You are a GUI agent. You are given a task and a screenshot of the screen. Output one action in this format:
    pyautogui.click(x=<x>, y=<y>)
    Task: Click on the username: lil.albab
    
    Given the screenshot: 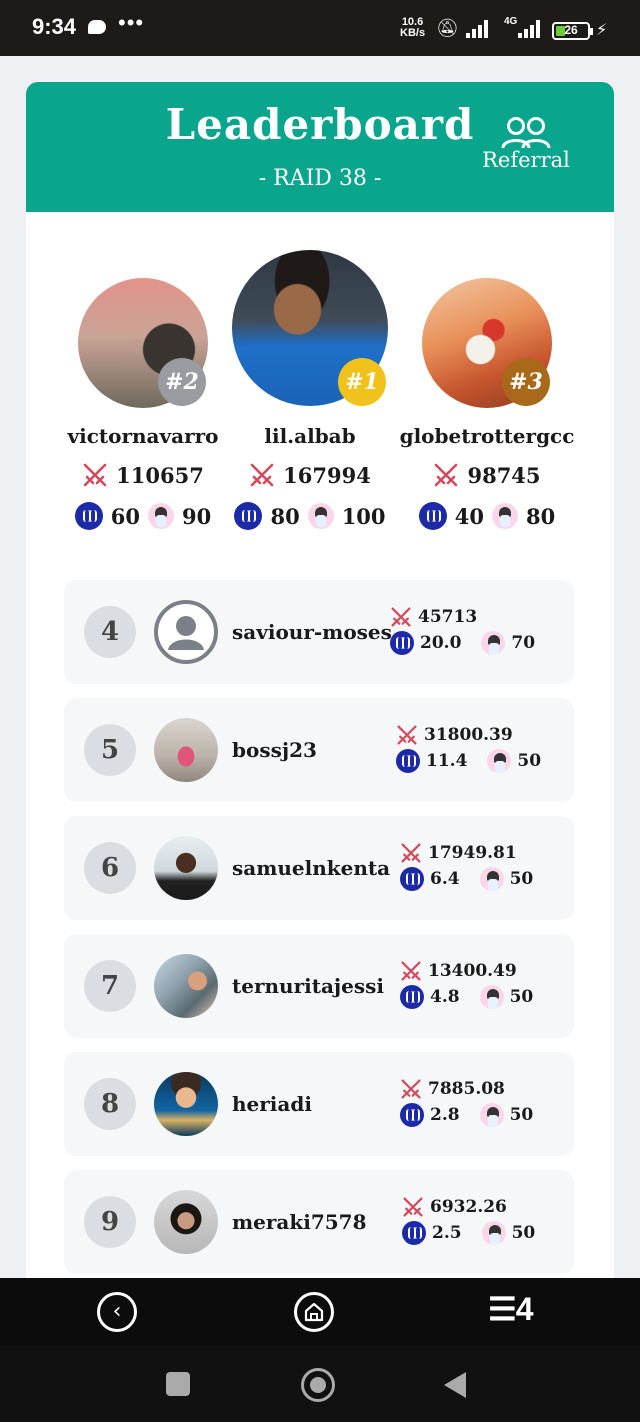 What is the action you would take?
    pyautogui.click(x=310, y=436)
    